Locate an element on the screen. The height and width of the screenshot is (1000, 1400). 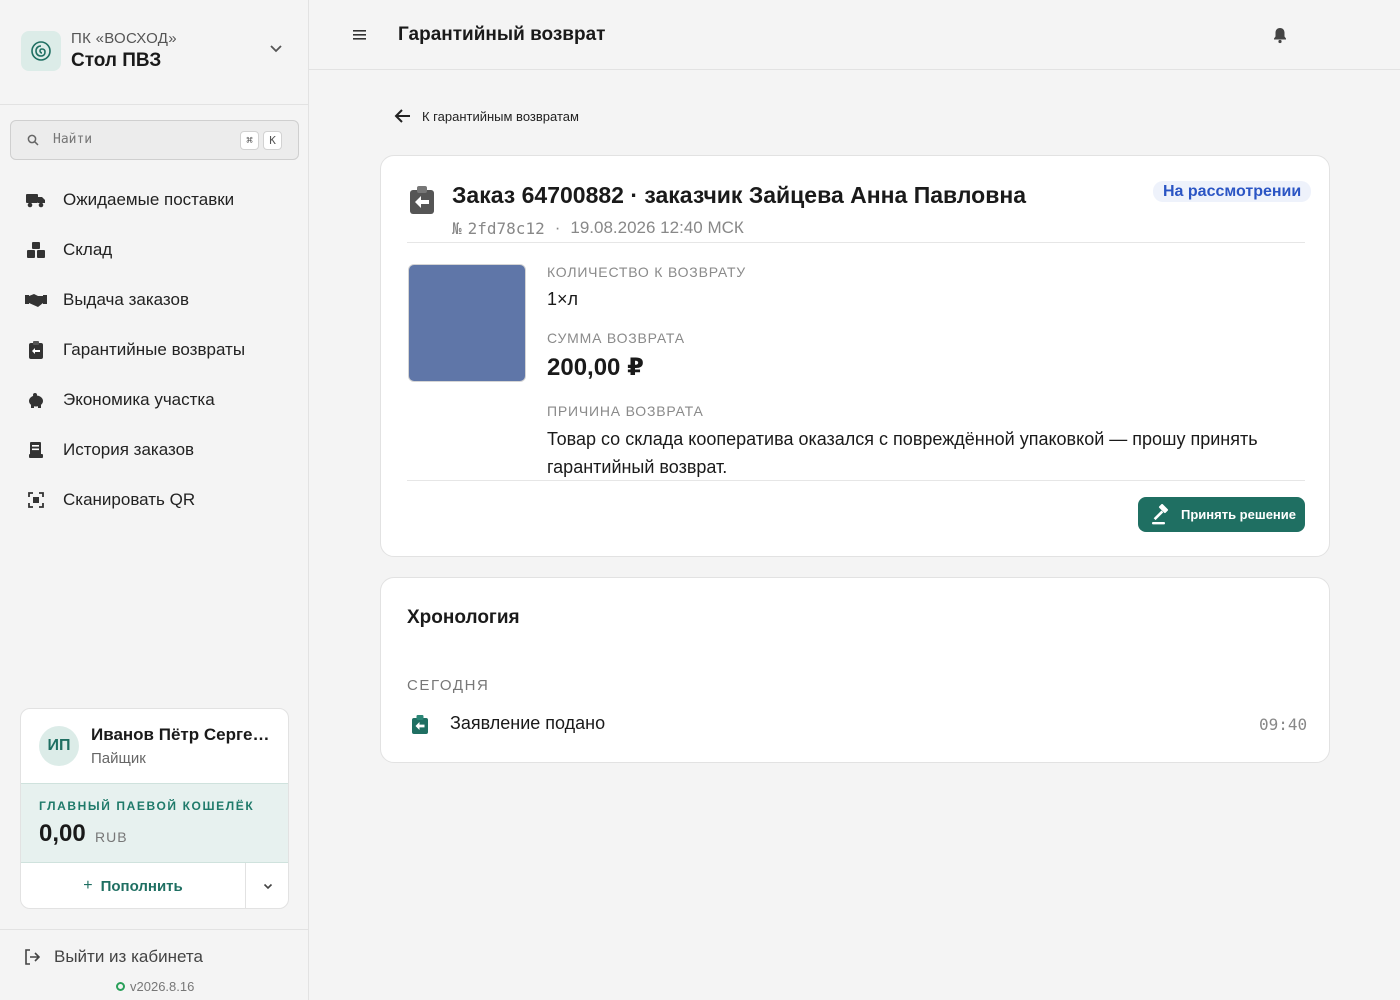
moon-icon is located at coordinates (1338, 35).